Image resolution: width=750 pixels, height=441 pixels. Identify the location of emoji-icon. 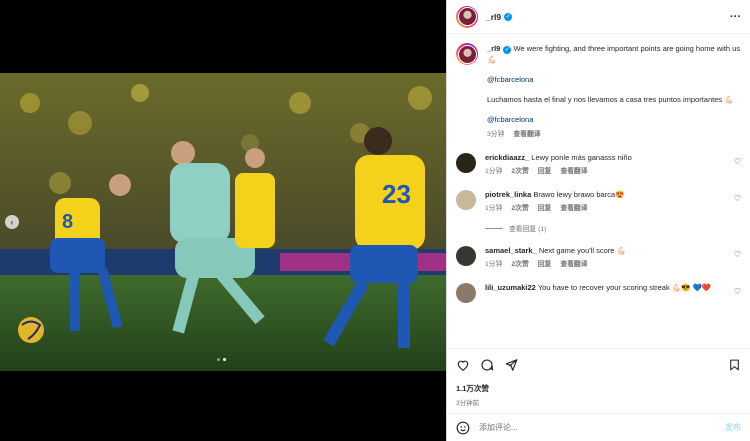
(463, 428).